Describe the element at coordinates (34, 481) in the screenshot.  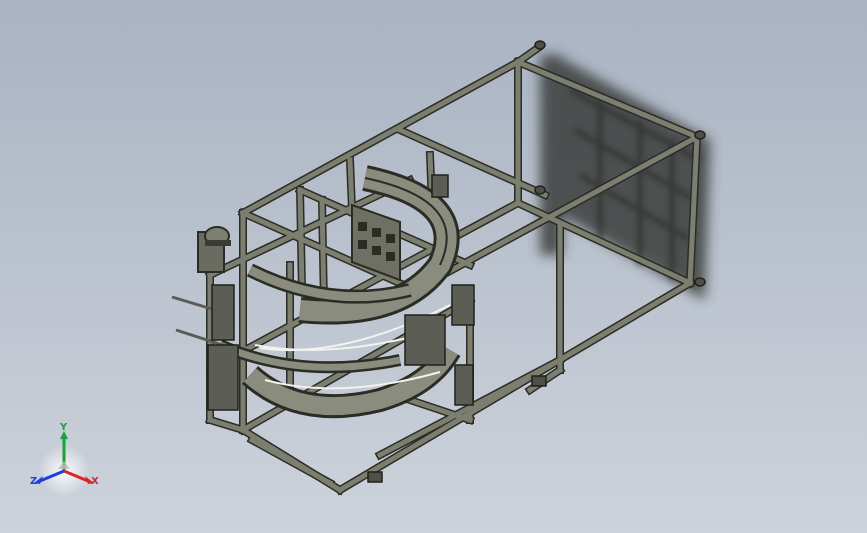
I see `z-axis-label: Z` at that location.